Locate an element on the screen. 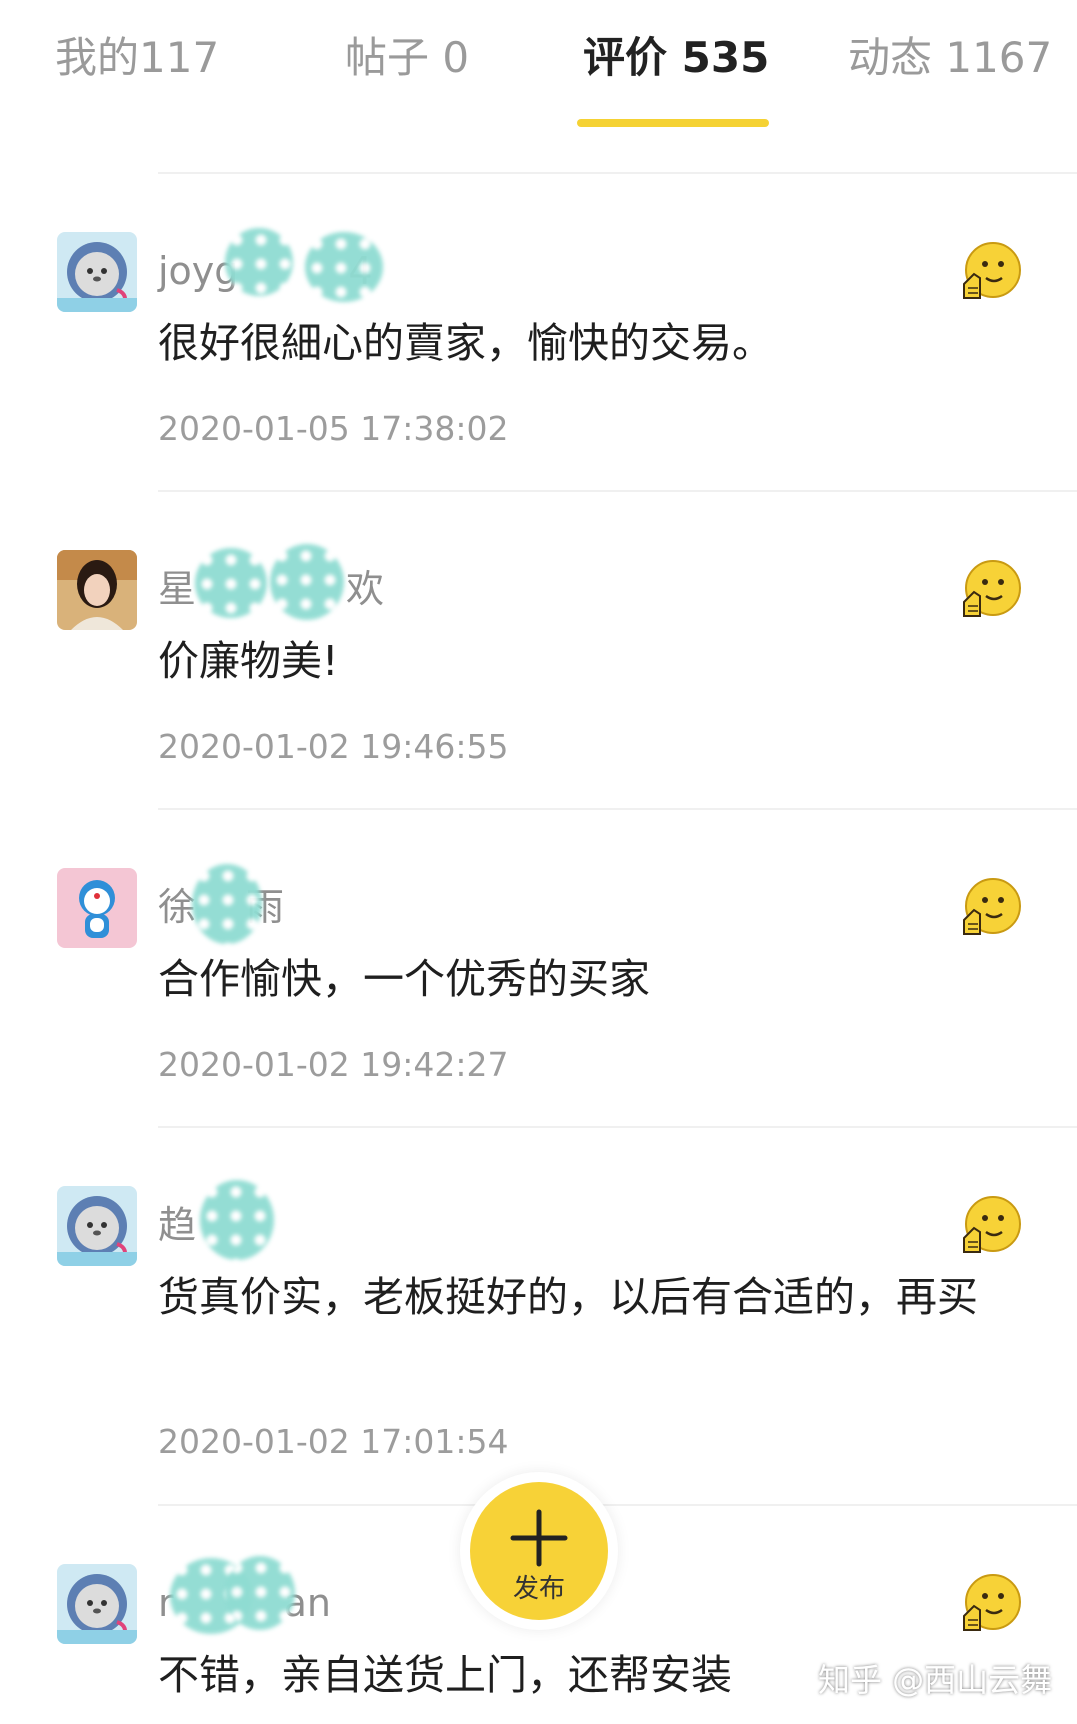  tab-reviews: 评价 535 is located at coordinates (676, 58).